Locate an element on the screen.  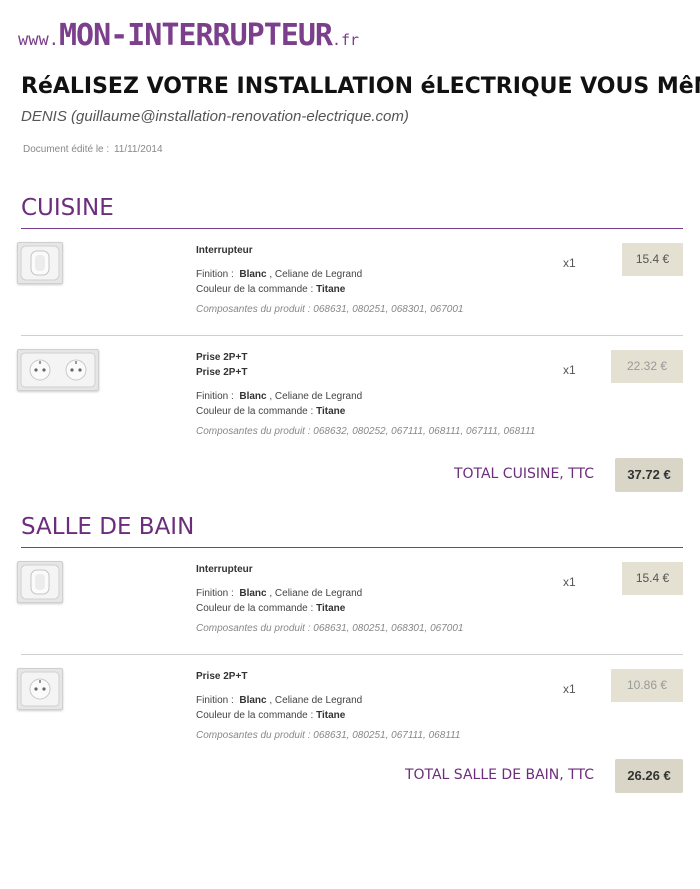
document-date-label: Document édité le : is located at coordinates (66, 149).